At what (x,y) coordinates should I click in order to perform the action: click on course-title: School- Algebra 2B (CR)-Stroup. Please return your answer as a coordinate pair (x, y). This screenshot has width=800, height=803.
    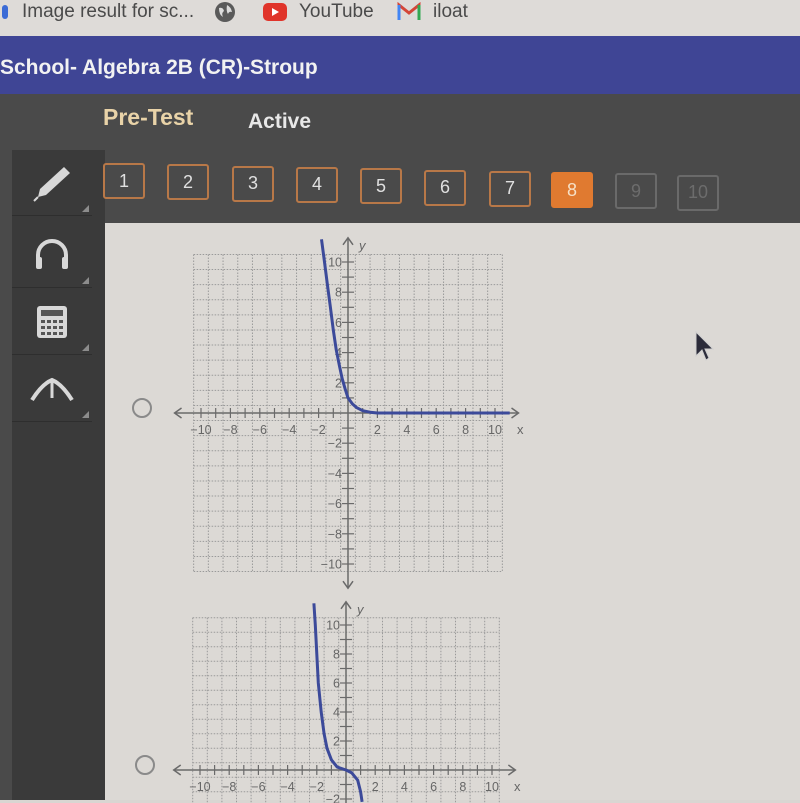
    Looking at the image, I should click on (159, 68).